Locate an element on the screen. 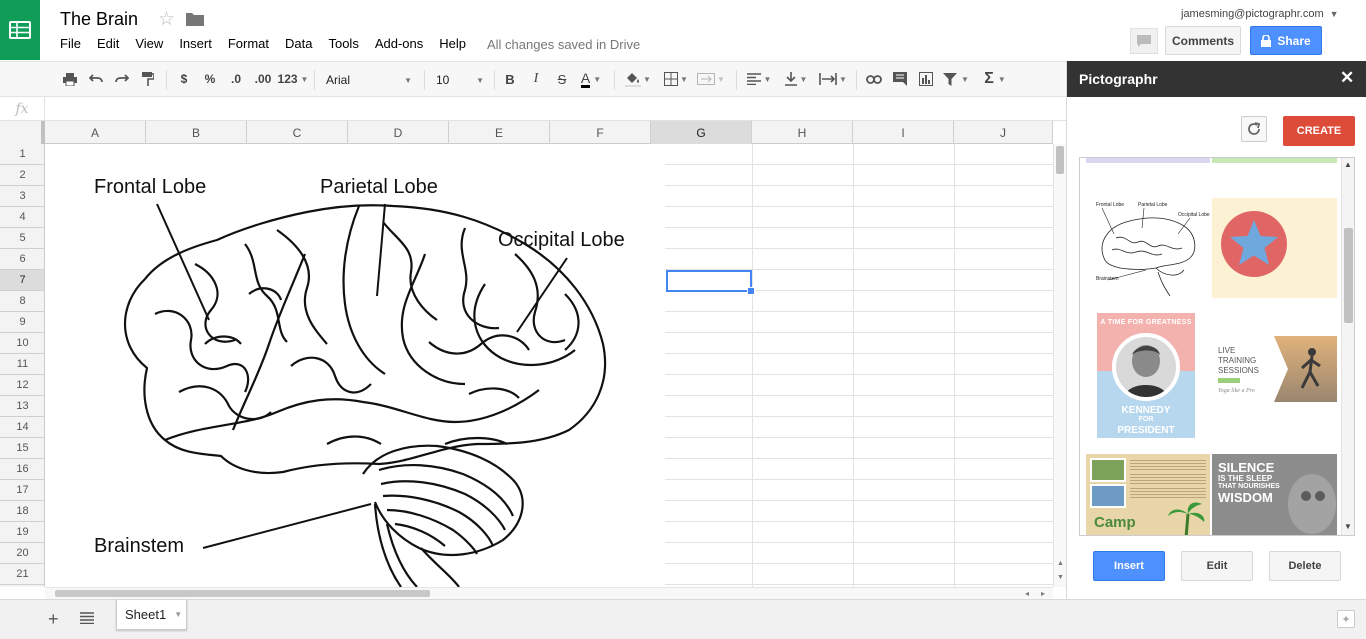 The image size is (1366, 639). star-icon: ☆ is located at coordinates (166, 19).